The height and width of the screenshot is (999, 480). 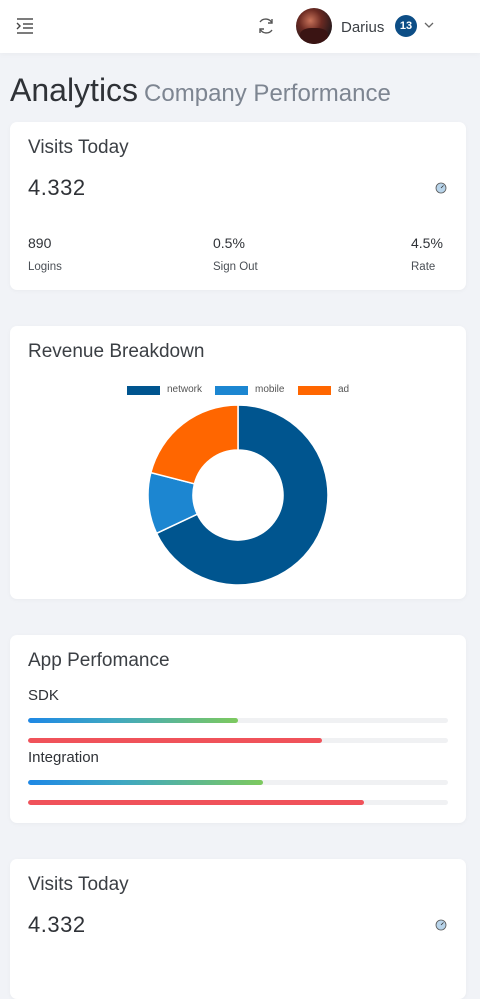 I want to click on stat-logins-value: 890, so click(x=40, y=243).